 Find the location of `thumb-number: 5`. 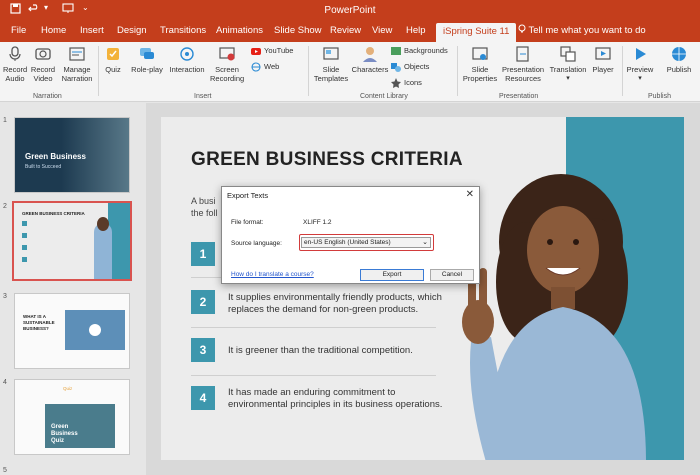

thumb-number: 5 is located at coordinates (5, 470).